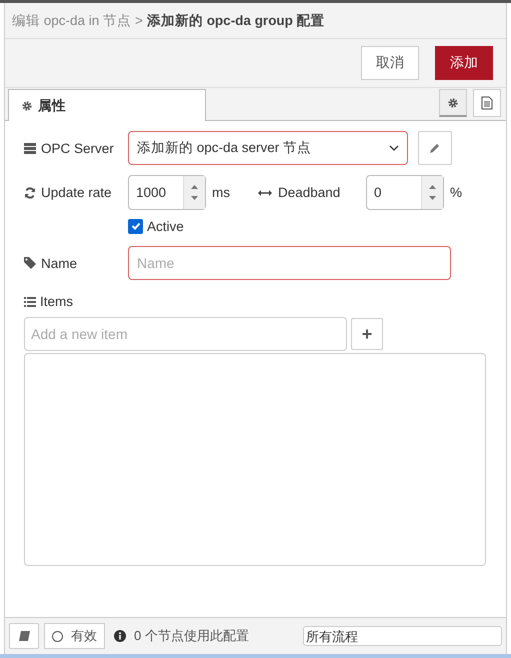 This screenshot has width=511, height=658. Describe the element at coordinates (405, 192) in the screenshot. I see `deadband-spinner: 0` at that location.